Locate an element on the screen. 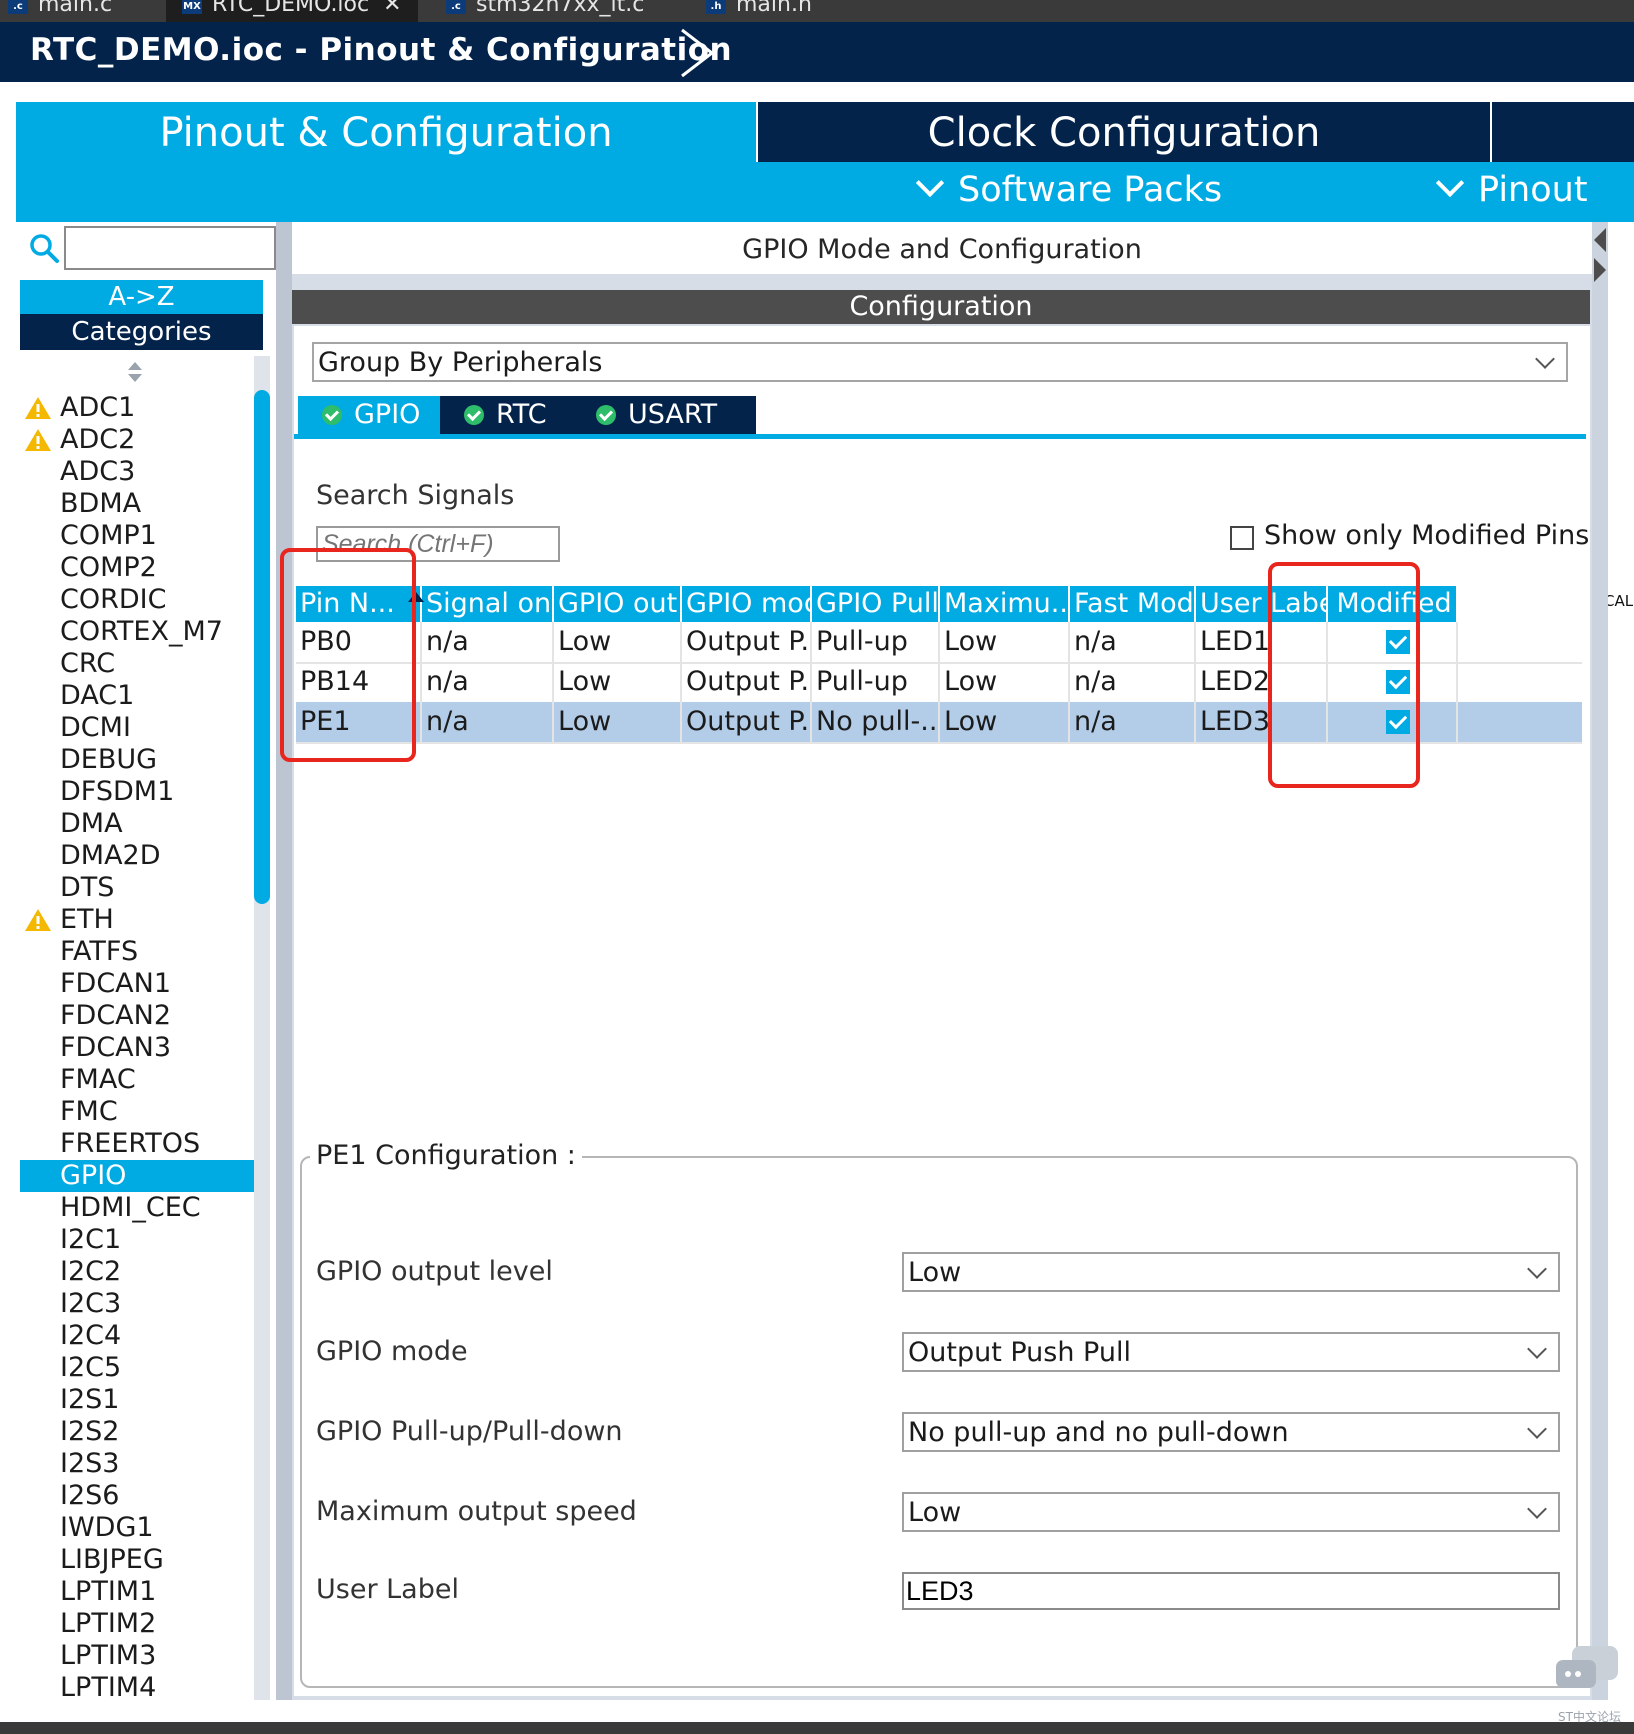  c-file-icon: .c is located at coordinates (18, 7).